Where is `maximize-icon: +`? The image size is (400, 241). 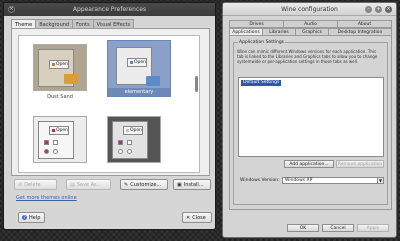
maximize-icon: + is located at coordinates (378, 9).